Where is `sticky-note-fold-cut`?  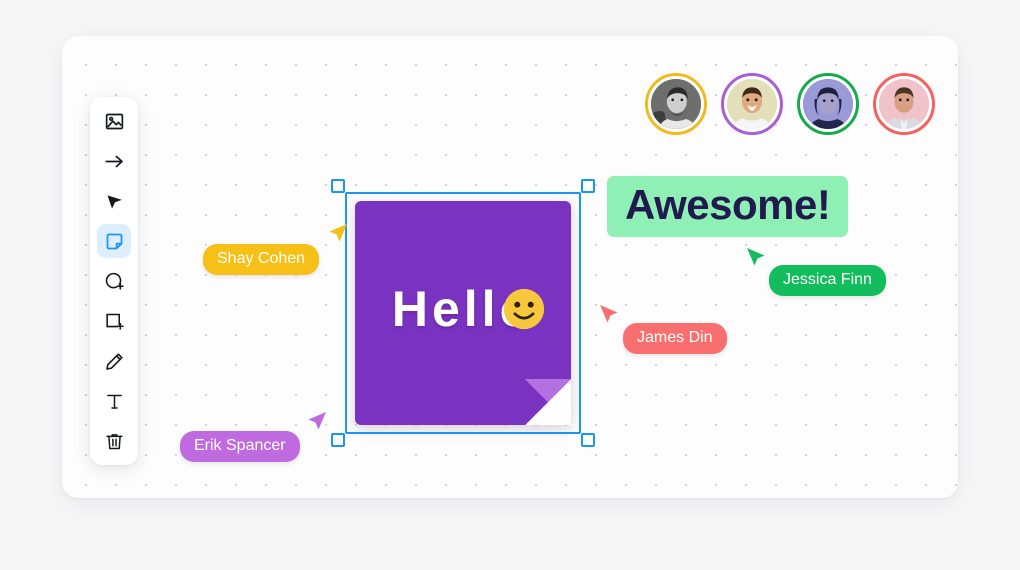
sticky-note-fold-cut is located at coordinates (548, 402).